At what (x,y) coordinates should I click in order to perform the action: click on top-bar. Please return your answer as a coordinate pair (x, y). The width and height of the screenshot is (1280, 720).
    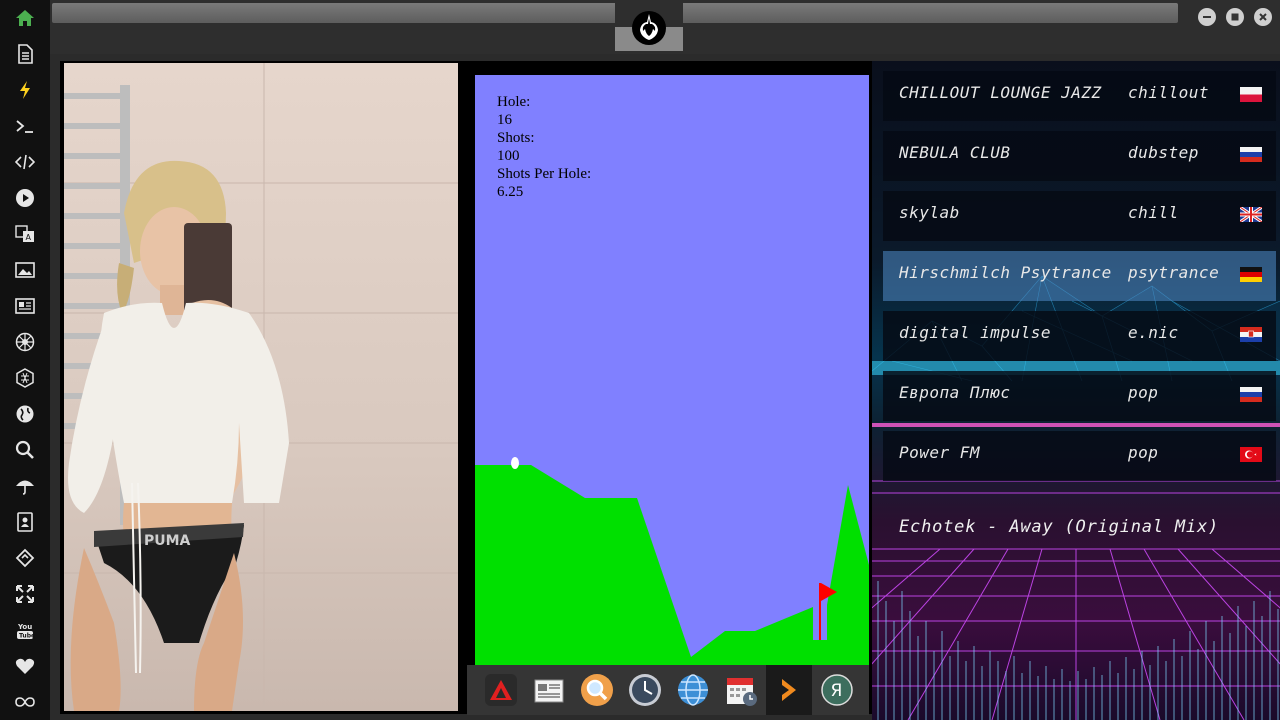
    Looking at the image, I should click on (665, 27).